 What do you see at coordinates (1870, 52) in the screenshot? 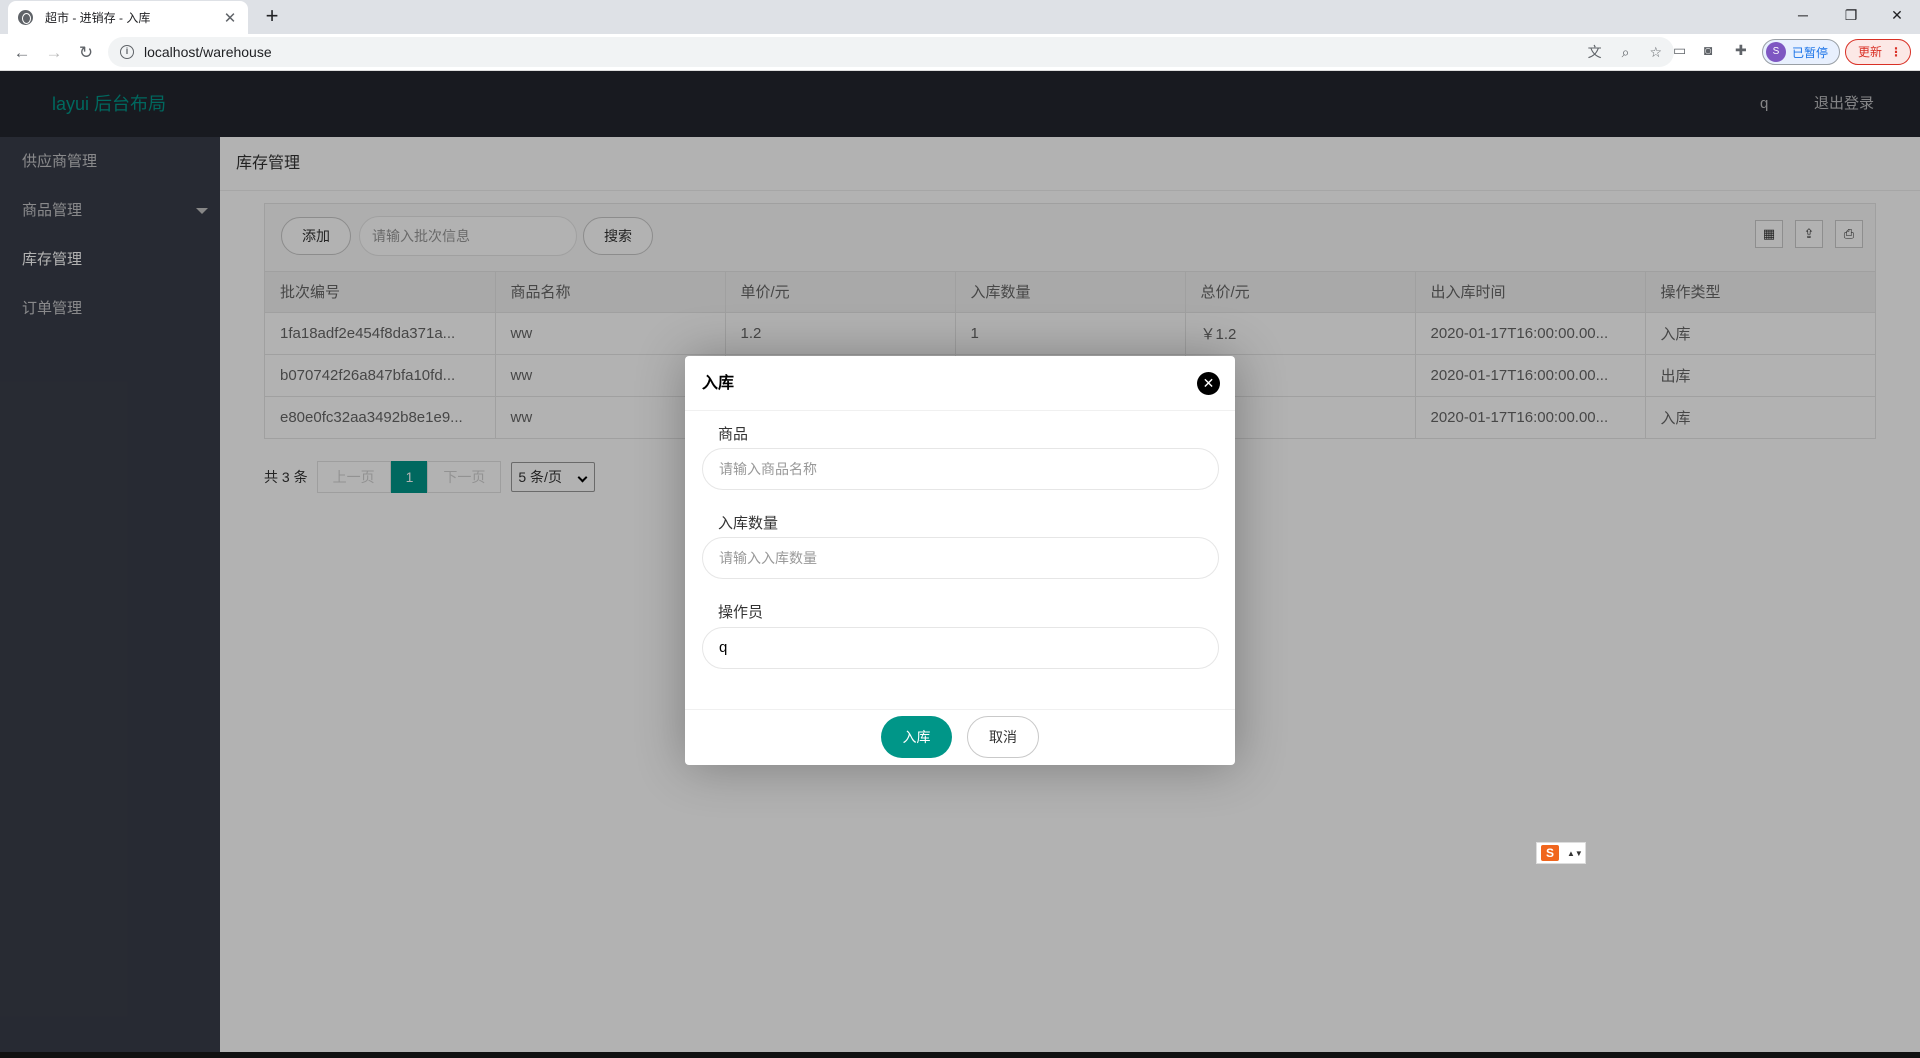
I see `update-label: 更新` at bounding box center [1870, 52].